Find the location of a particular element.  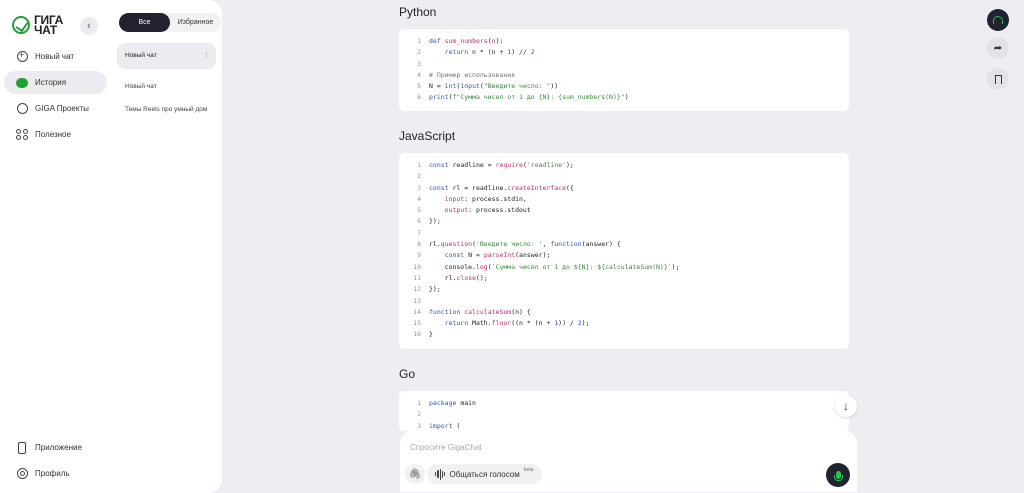

nav-new-chat-label: Новый чат is located at coordinates (55, 56).